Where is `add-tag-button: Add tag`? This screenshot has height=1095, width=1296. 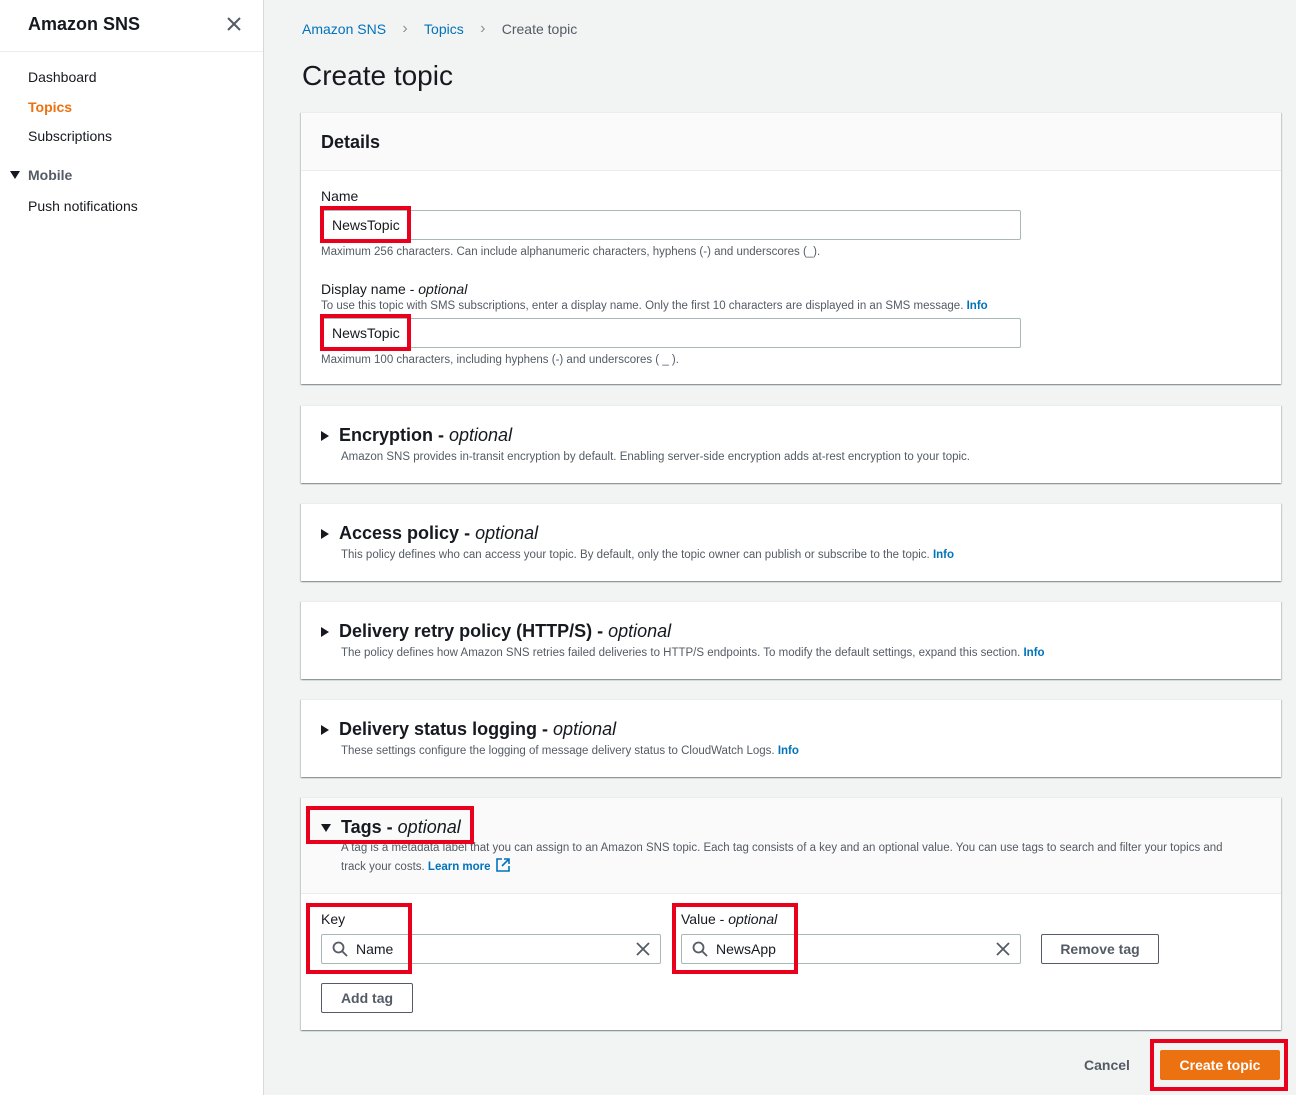 add-tag-button: Add tag is located at coordinates (367, 998).